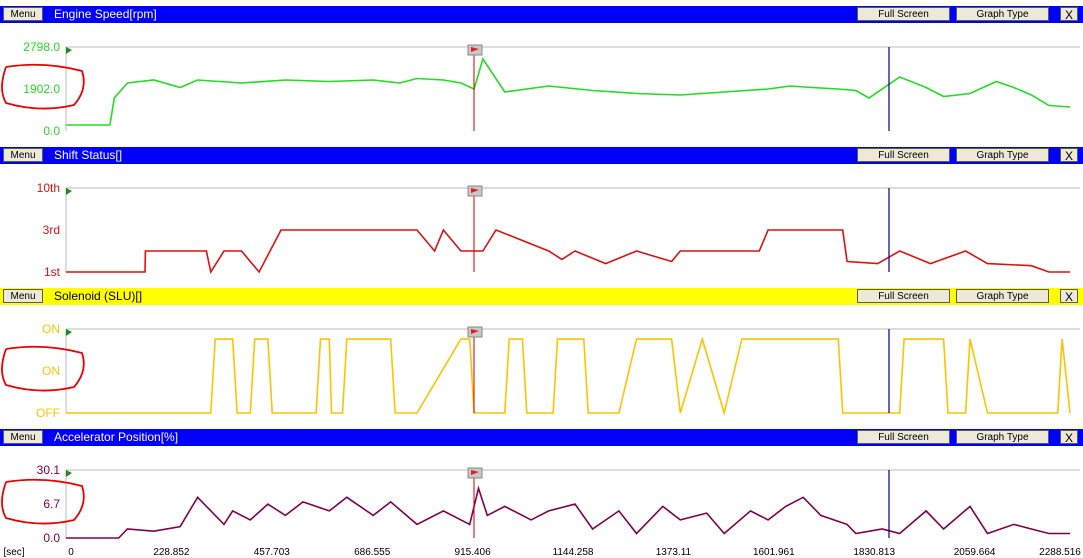  Describe the element at coordinates (49, 470) in the screenshot. I see `y-tick-label: 30.1` at that location.